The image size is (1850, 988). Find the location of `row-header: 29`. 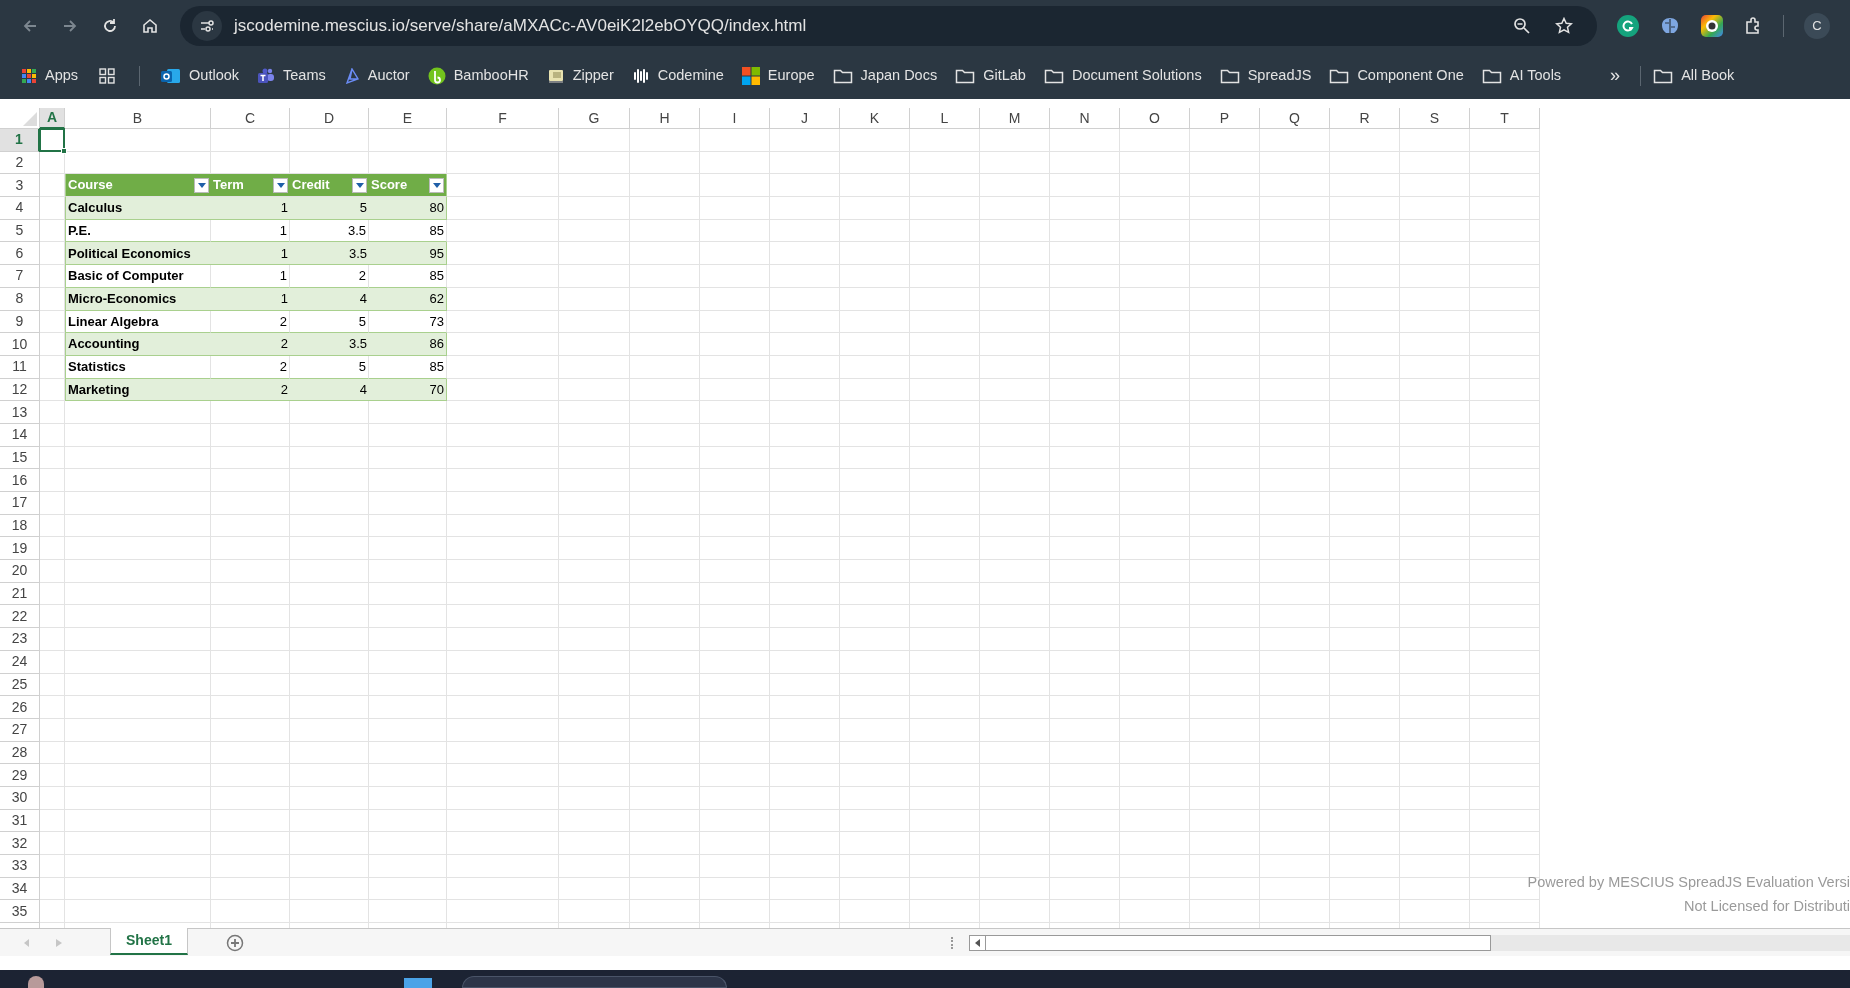

row-header: 29 is located at coordinates (20, 775).